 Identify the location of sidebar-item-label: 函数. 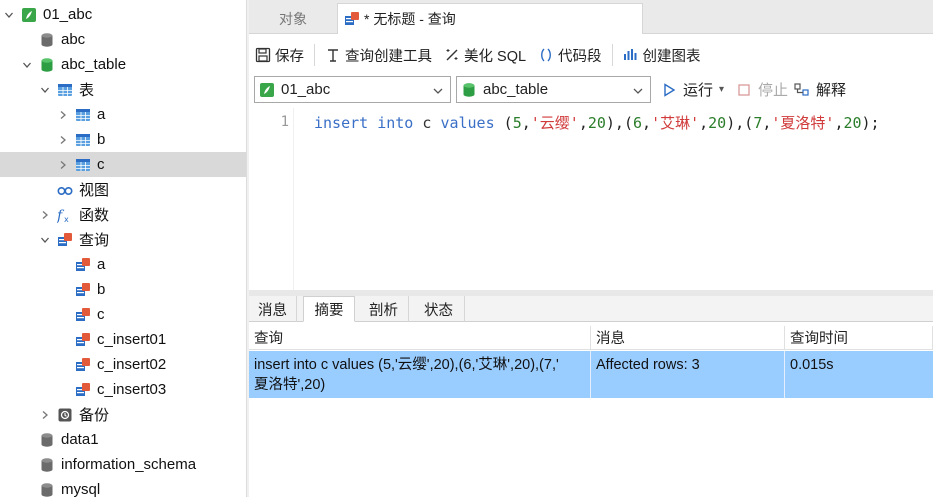
(94, 215).